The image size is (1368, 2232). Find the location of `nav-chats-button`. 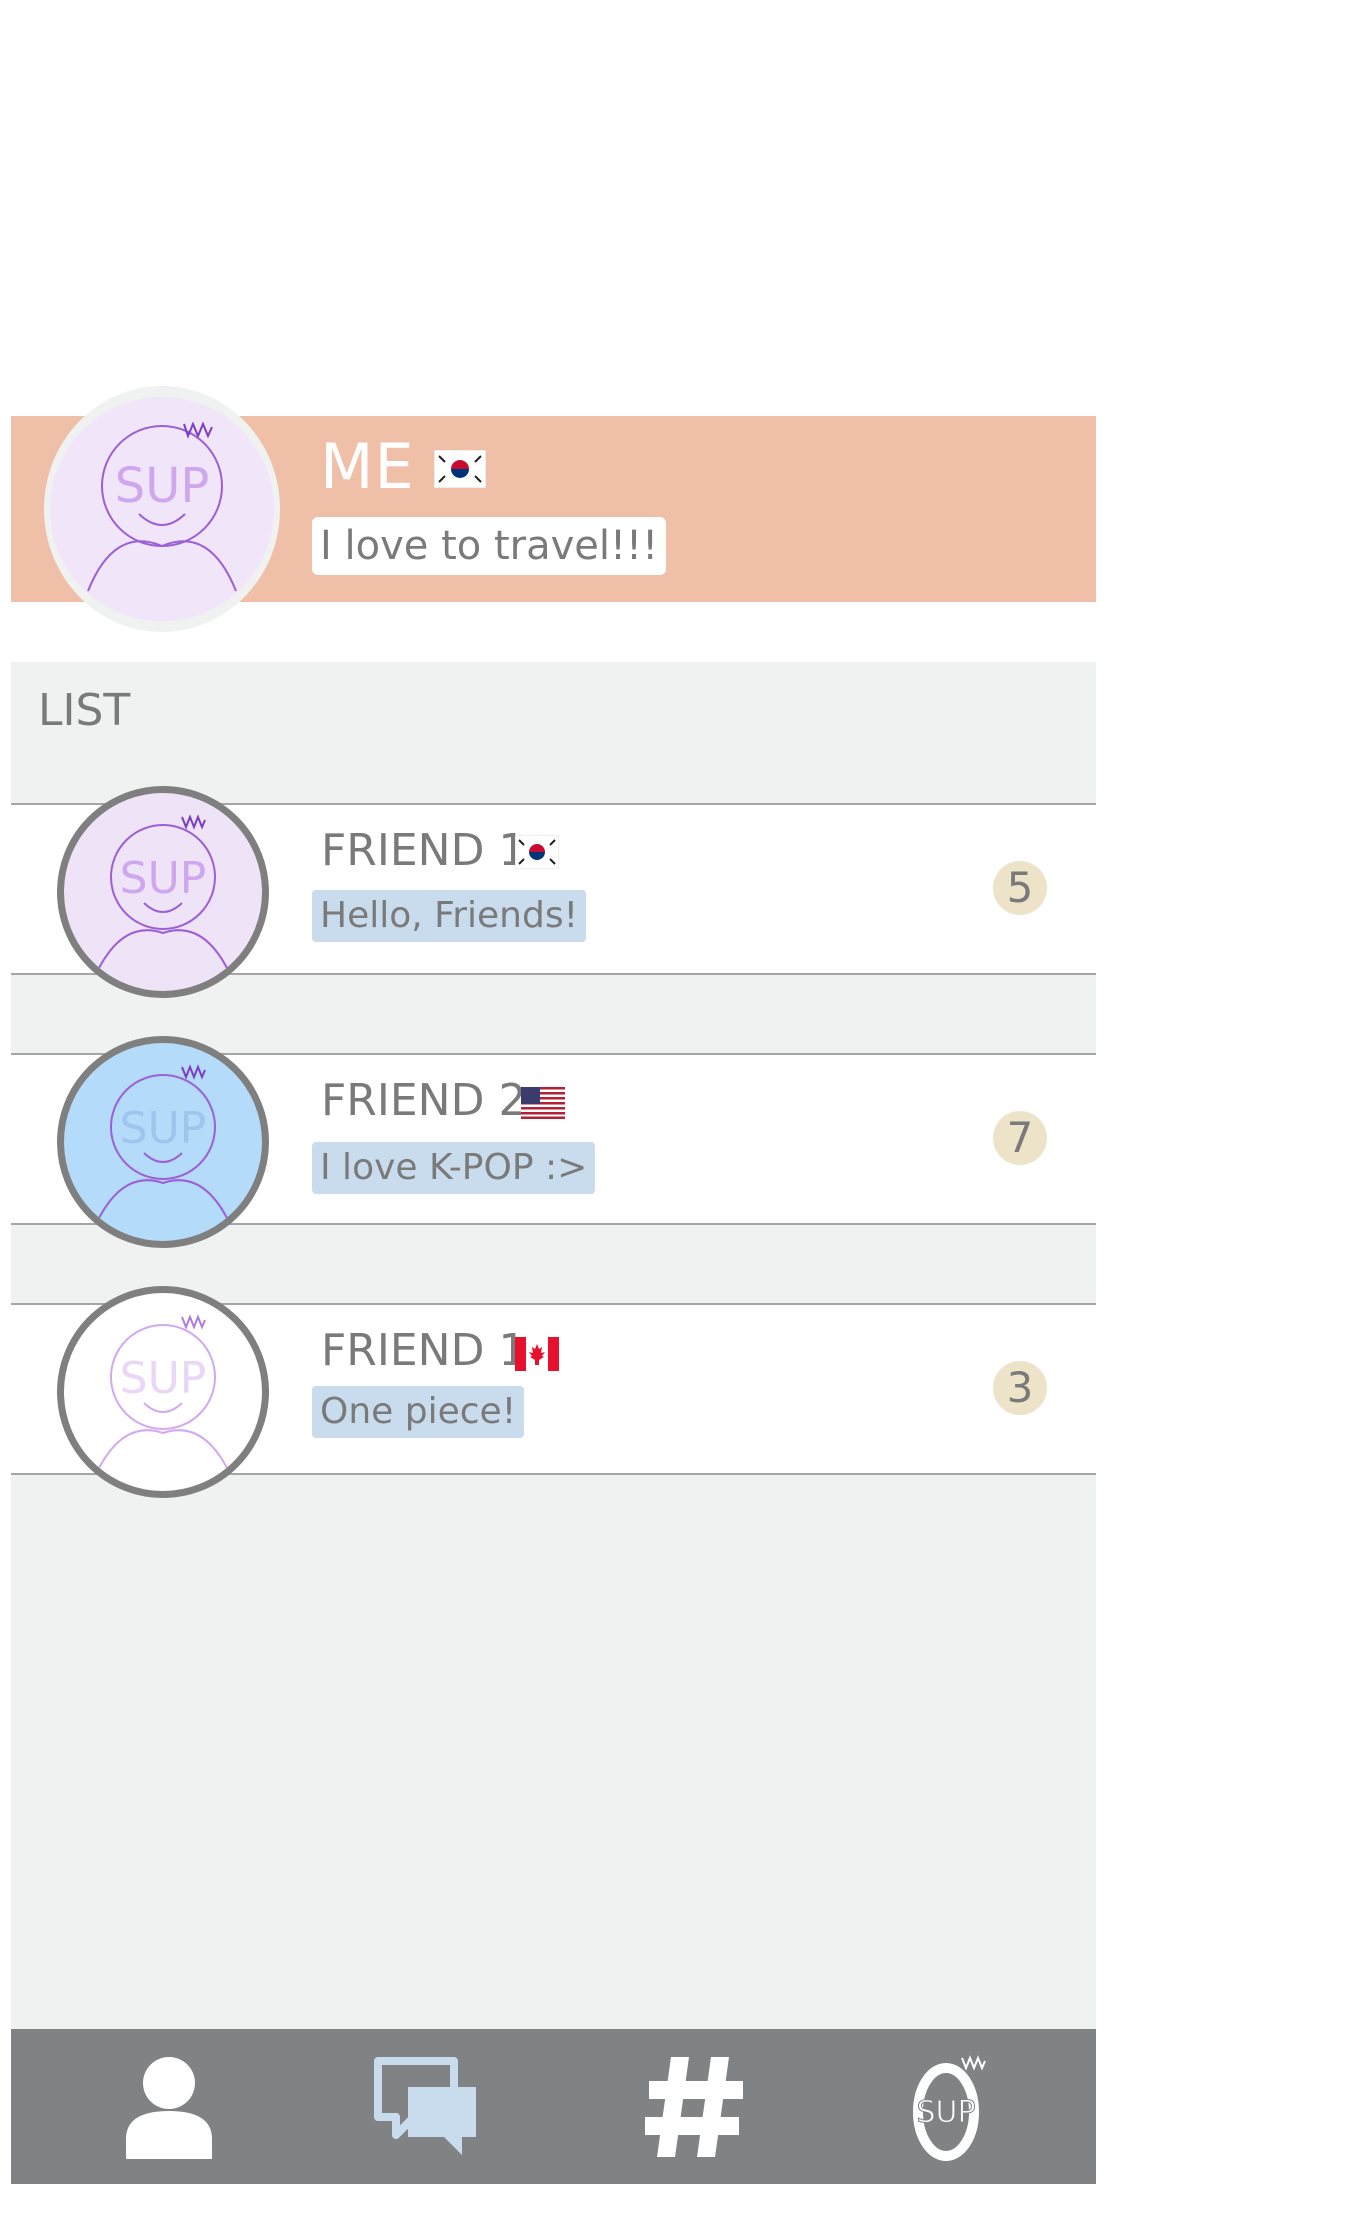

nav-chats-button is located at coordinates (427, 2106).